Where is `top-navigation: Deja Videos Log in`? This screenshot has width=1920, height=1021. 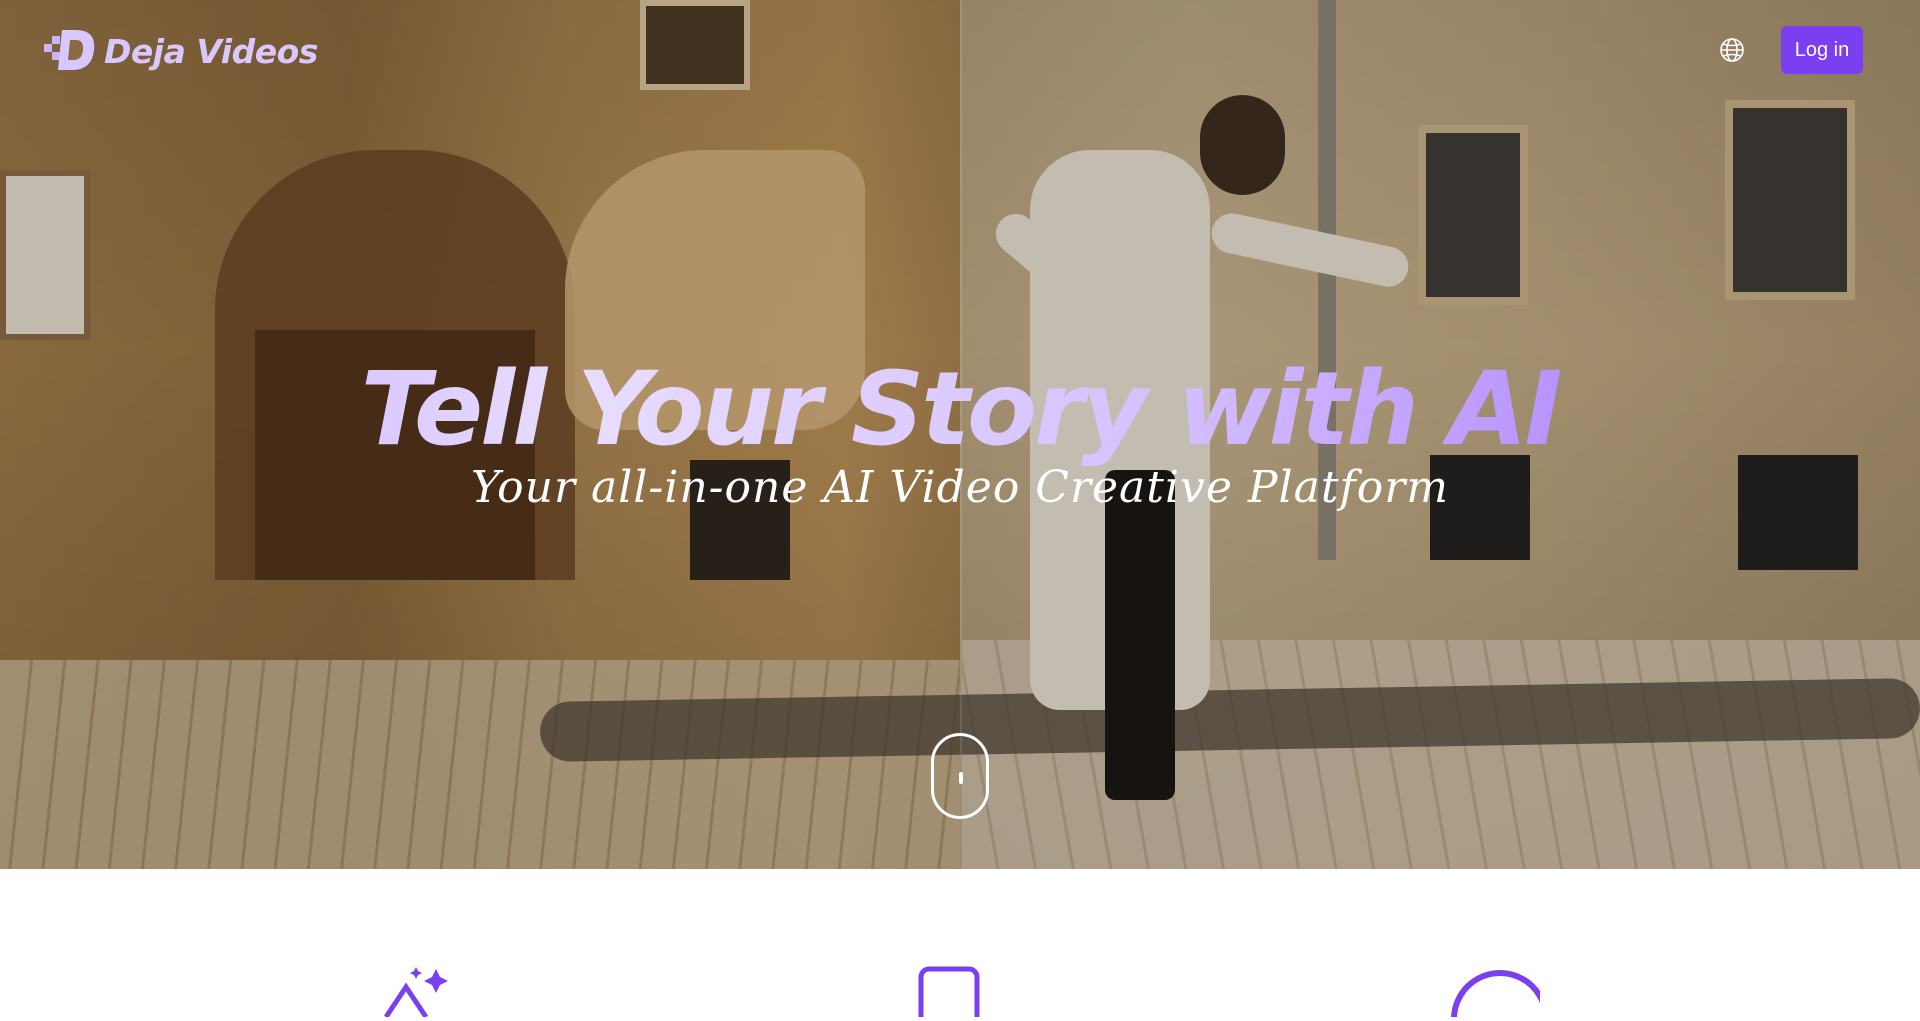 top-navigation: Deja Videos Log in is located at coordinates (960, 50).